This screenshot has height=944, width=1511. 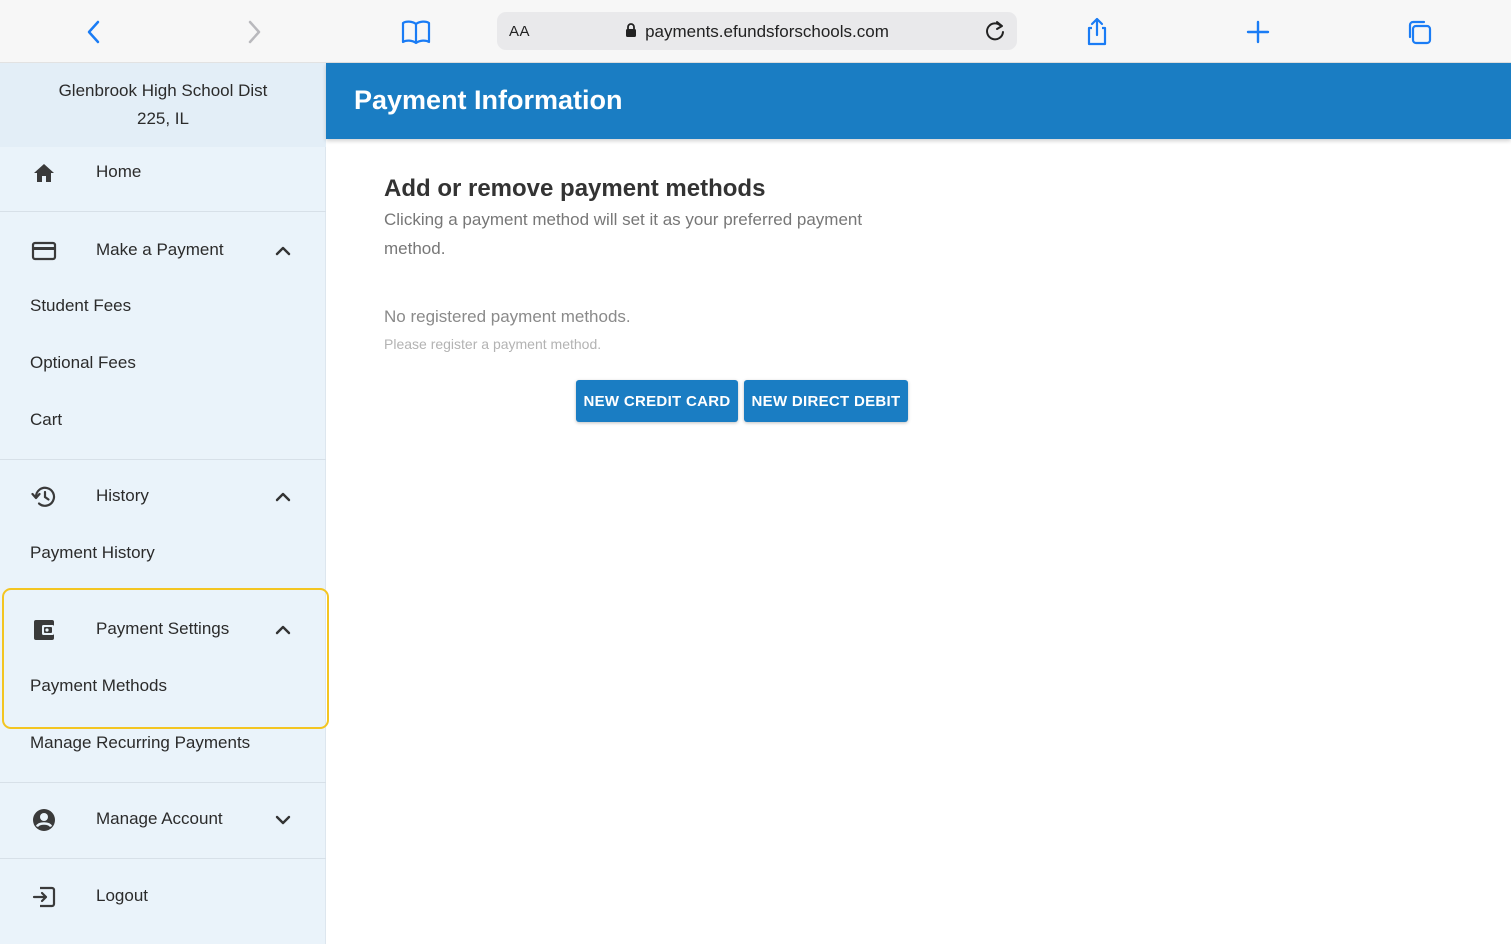 What do you see at coordinates (488, 100) in the screenshot?
I see `page-title: Payment Information` at bounding box center [488, 100].